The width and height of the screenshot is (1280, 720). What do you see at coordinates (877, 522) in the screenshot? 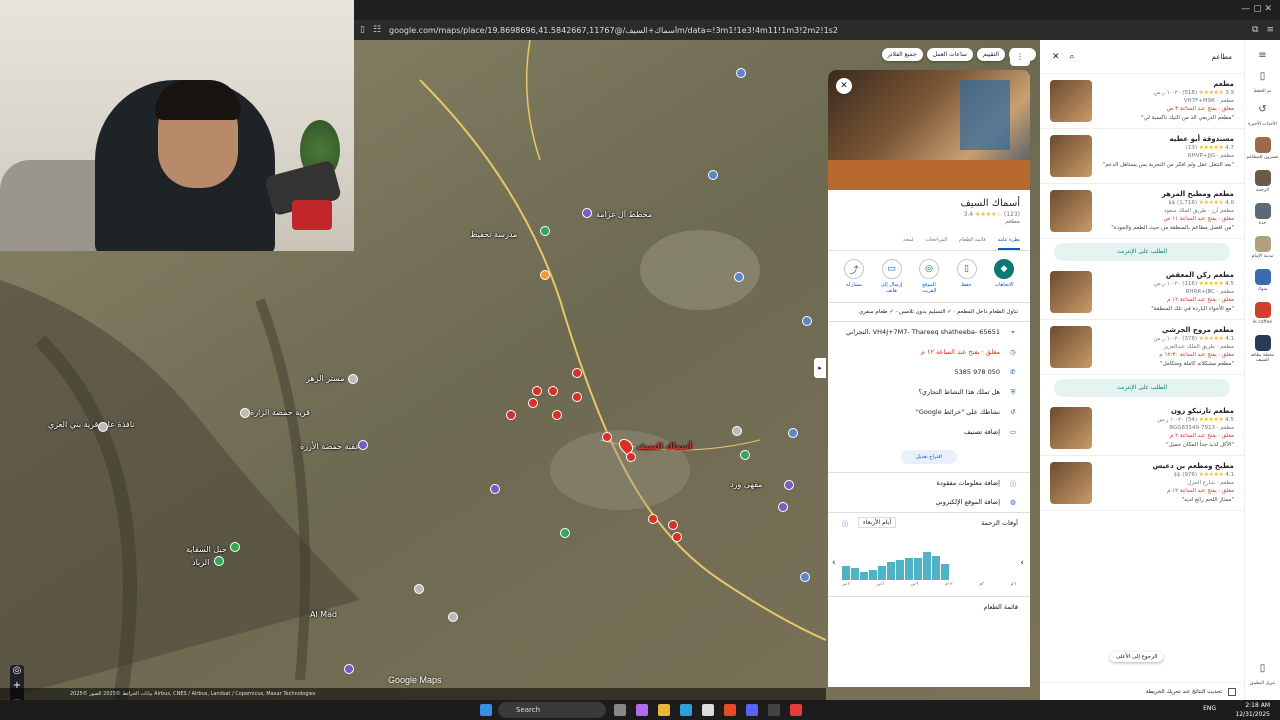
I see `day-selector: أيام الأربعاء` at bounding box center [877, 522].